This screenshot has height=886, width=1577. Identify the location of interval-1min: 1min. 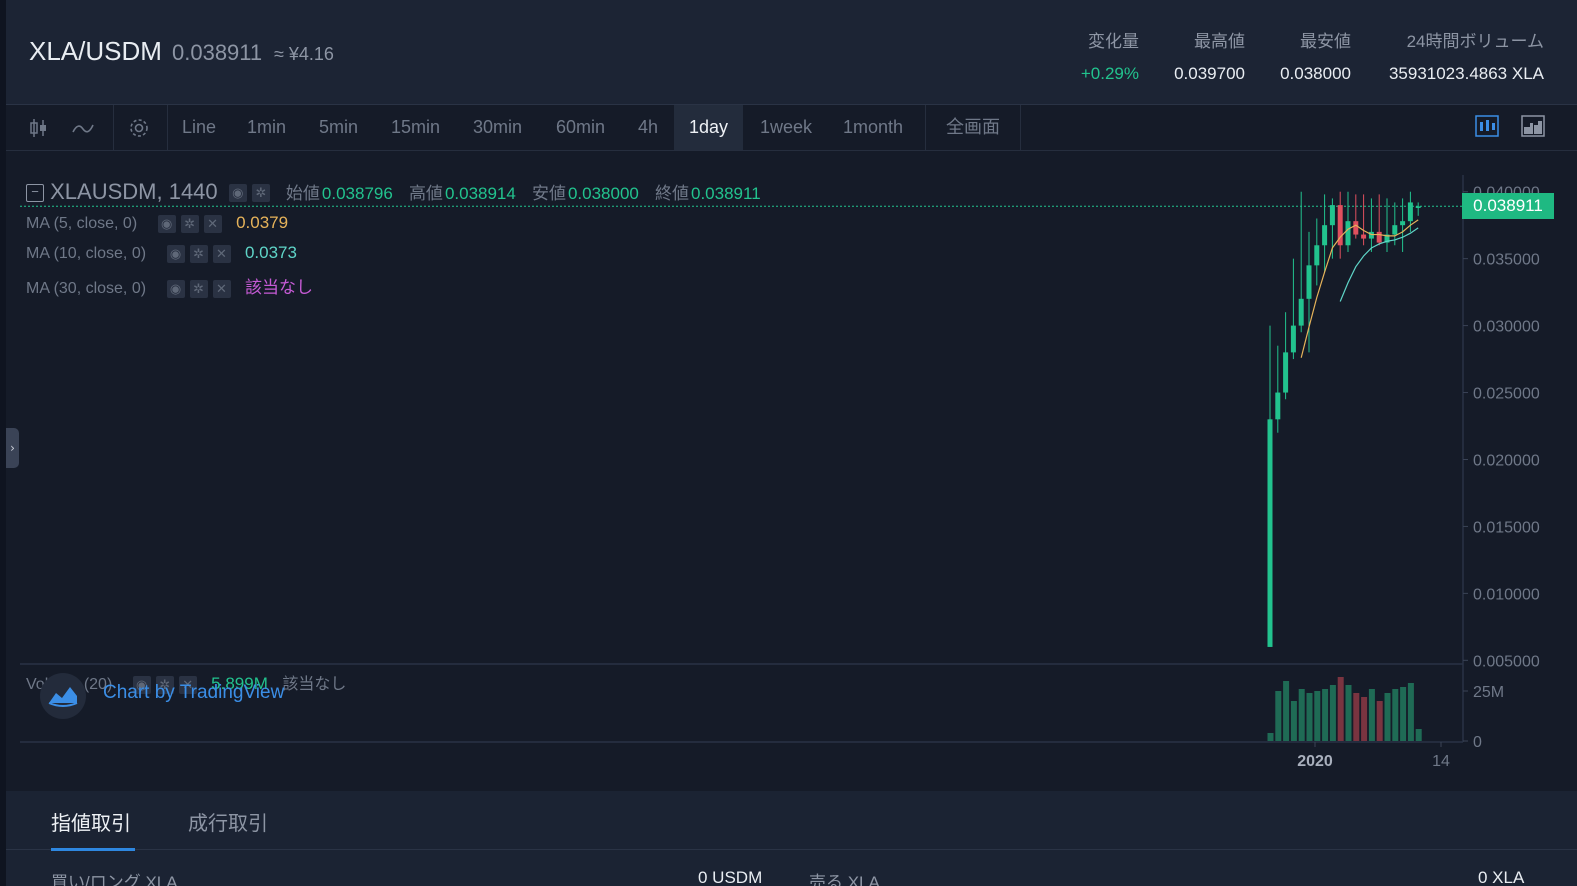
(266, 127).